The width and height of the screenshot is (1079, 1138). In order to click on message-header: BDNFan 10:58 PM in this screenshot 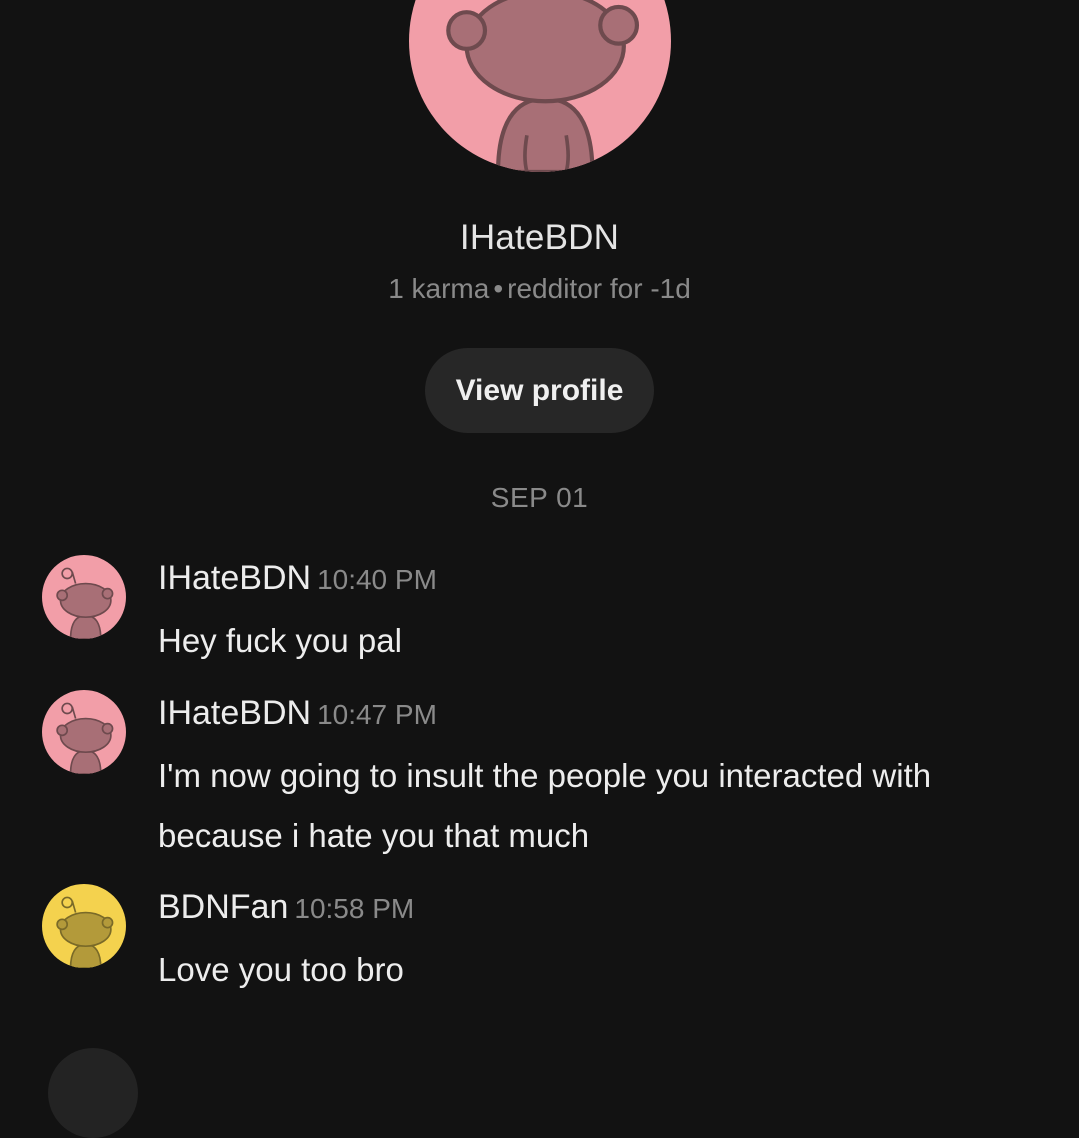, I will do `click(286, 907)`.